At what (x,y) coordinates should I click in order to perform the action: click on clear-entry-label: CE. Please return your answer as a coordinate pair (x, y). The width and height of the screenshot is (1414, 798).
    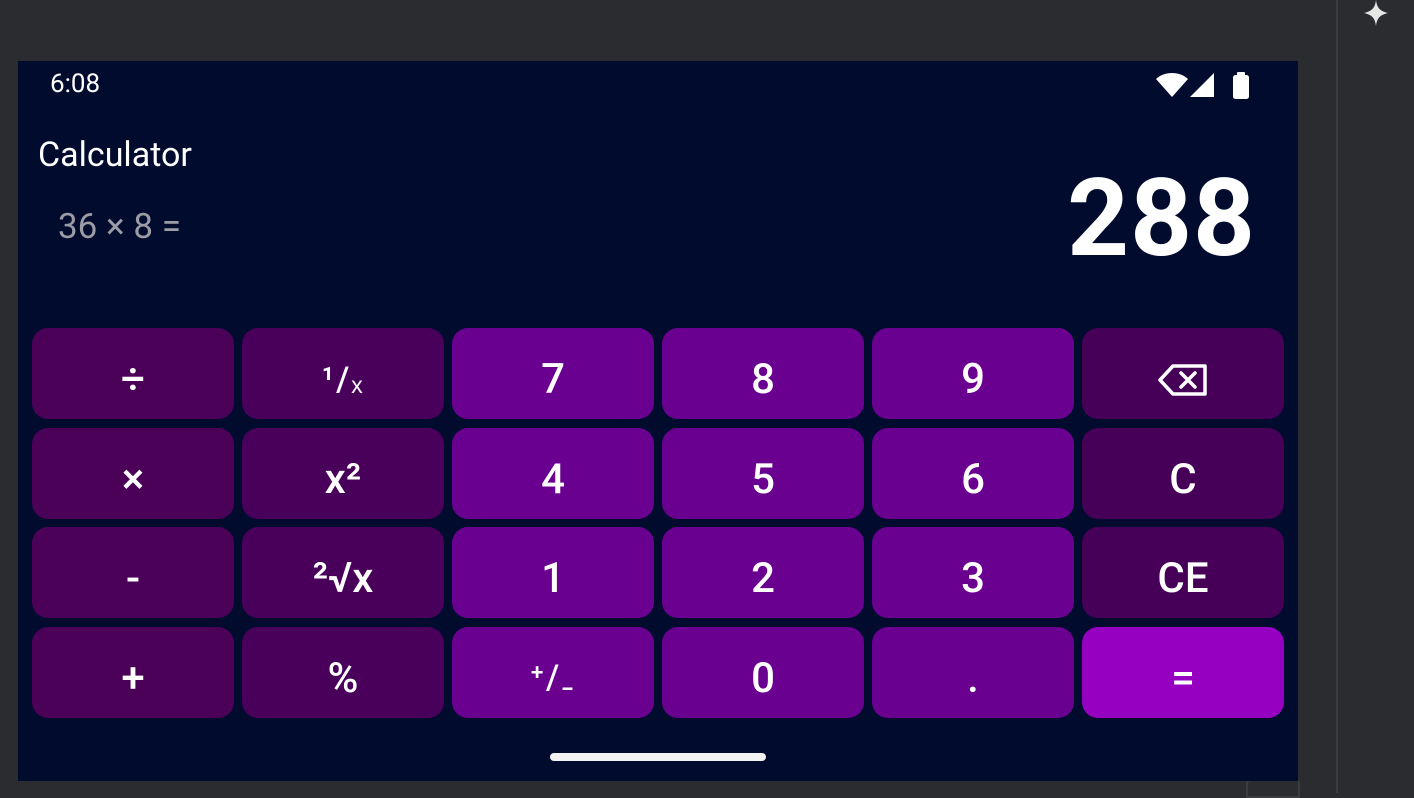
    Looking at the image, I should click on (1183, 579).